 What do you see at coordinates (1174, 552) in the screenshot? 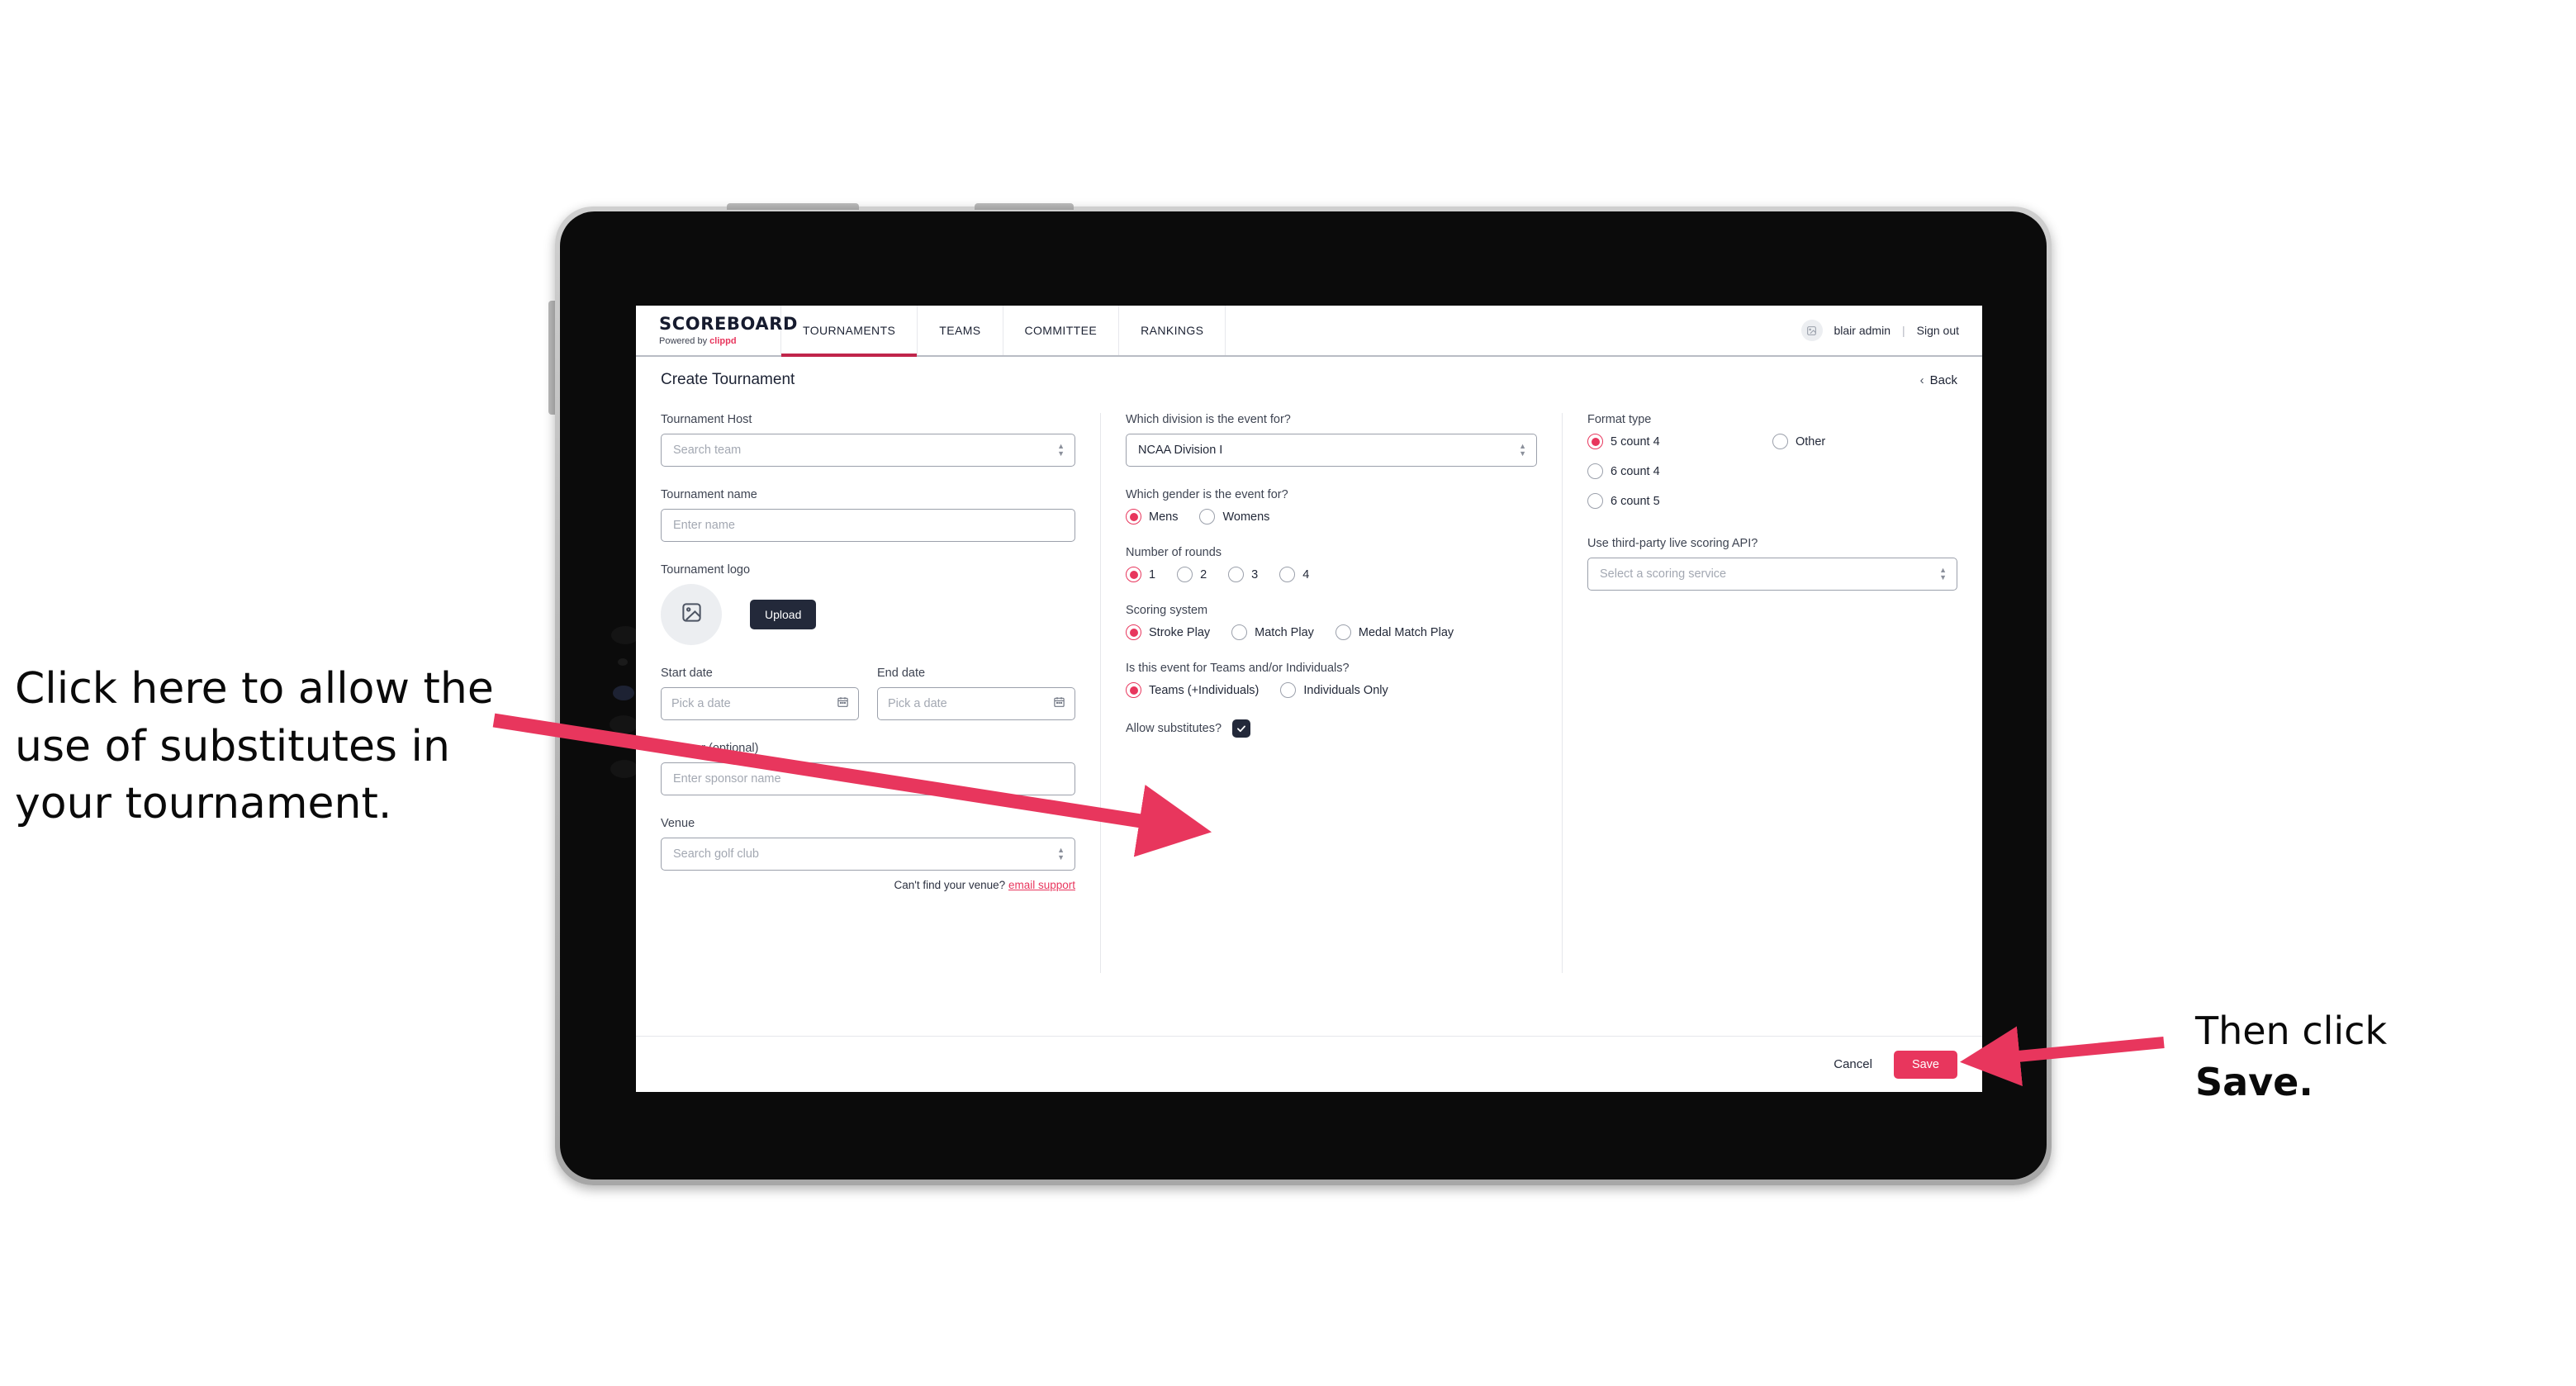
I see `rounds-label: Number of rounds` at bounding box center [1174, 552].